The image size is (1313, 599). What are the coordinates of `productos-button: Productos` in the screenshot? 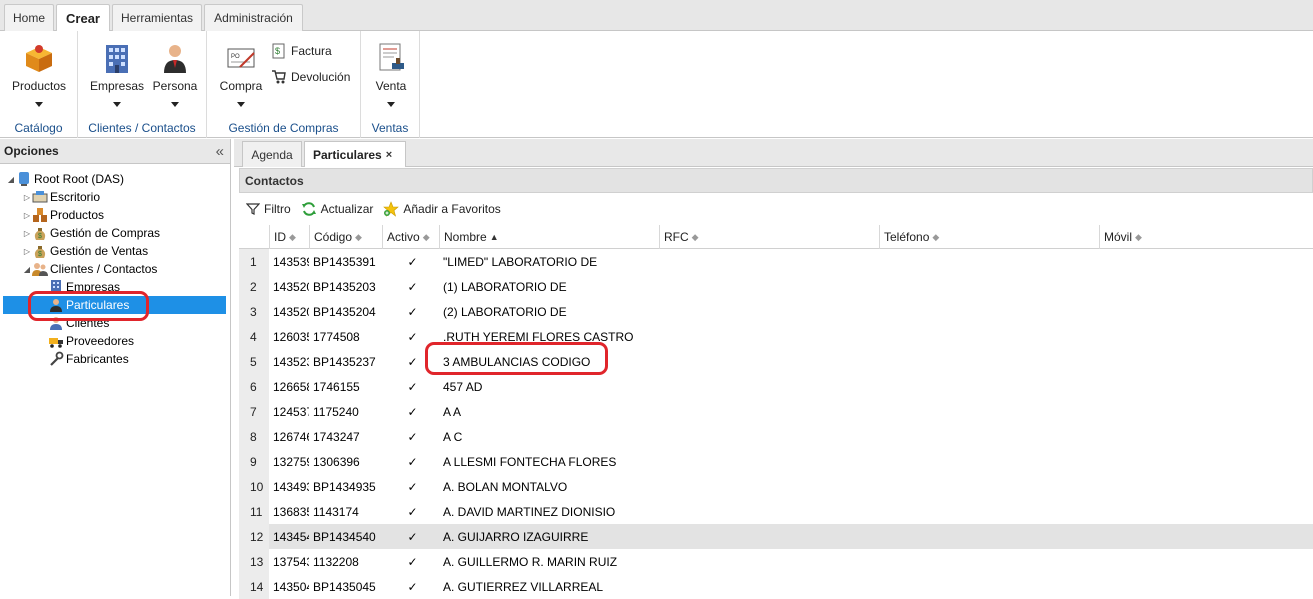 It's located at (39, 74).